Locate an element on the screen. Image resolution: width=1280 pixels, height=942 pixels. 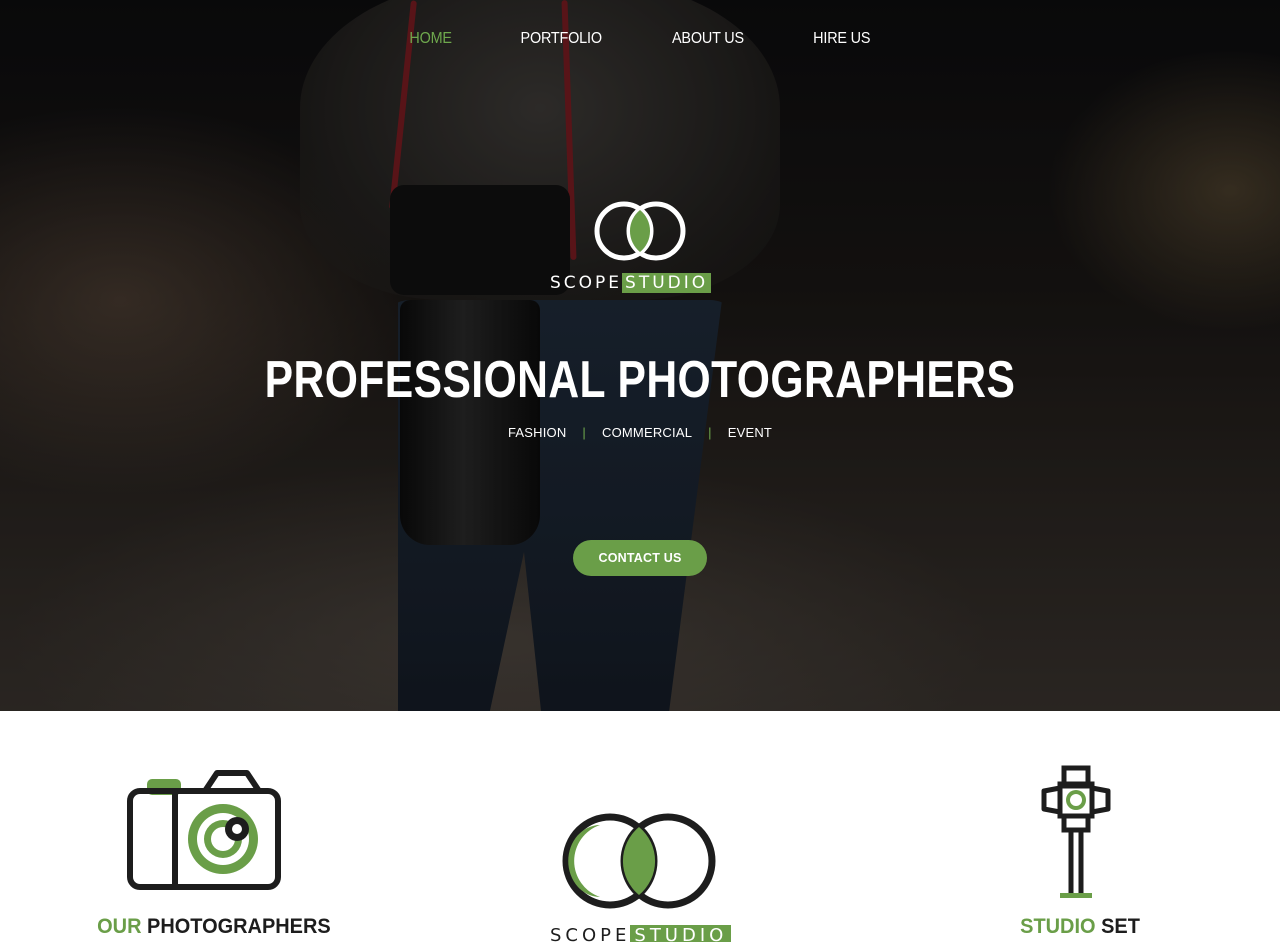
heading-rest: SET is located at coordinates (1120, 926).